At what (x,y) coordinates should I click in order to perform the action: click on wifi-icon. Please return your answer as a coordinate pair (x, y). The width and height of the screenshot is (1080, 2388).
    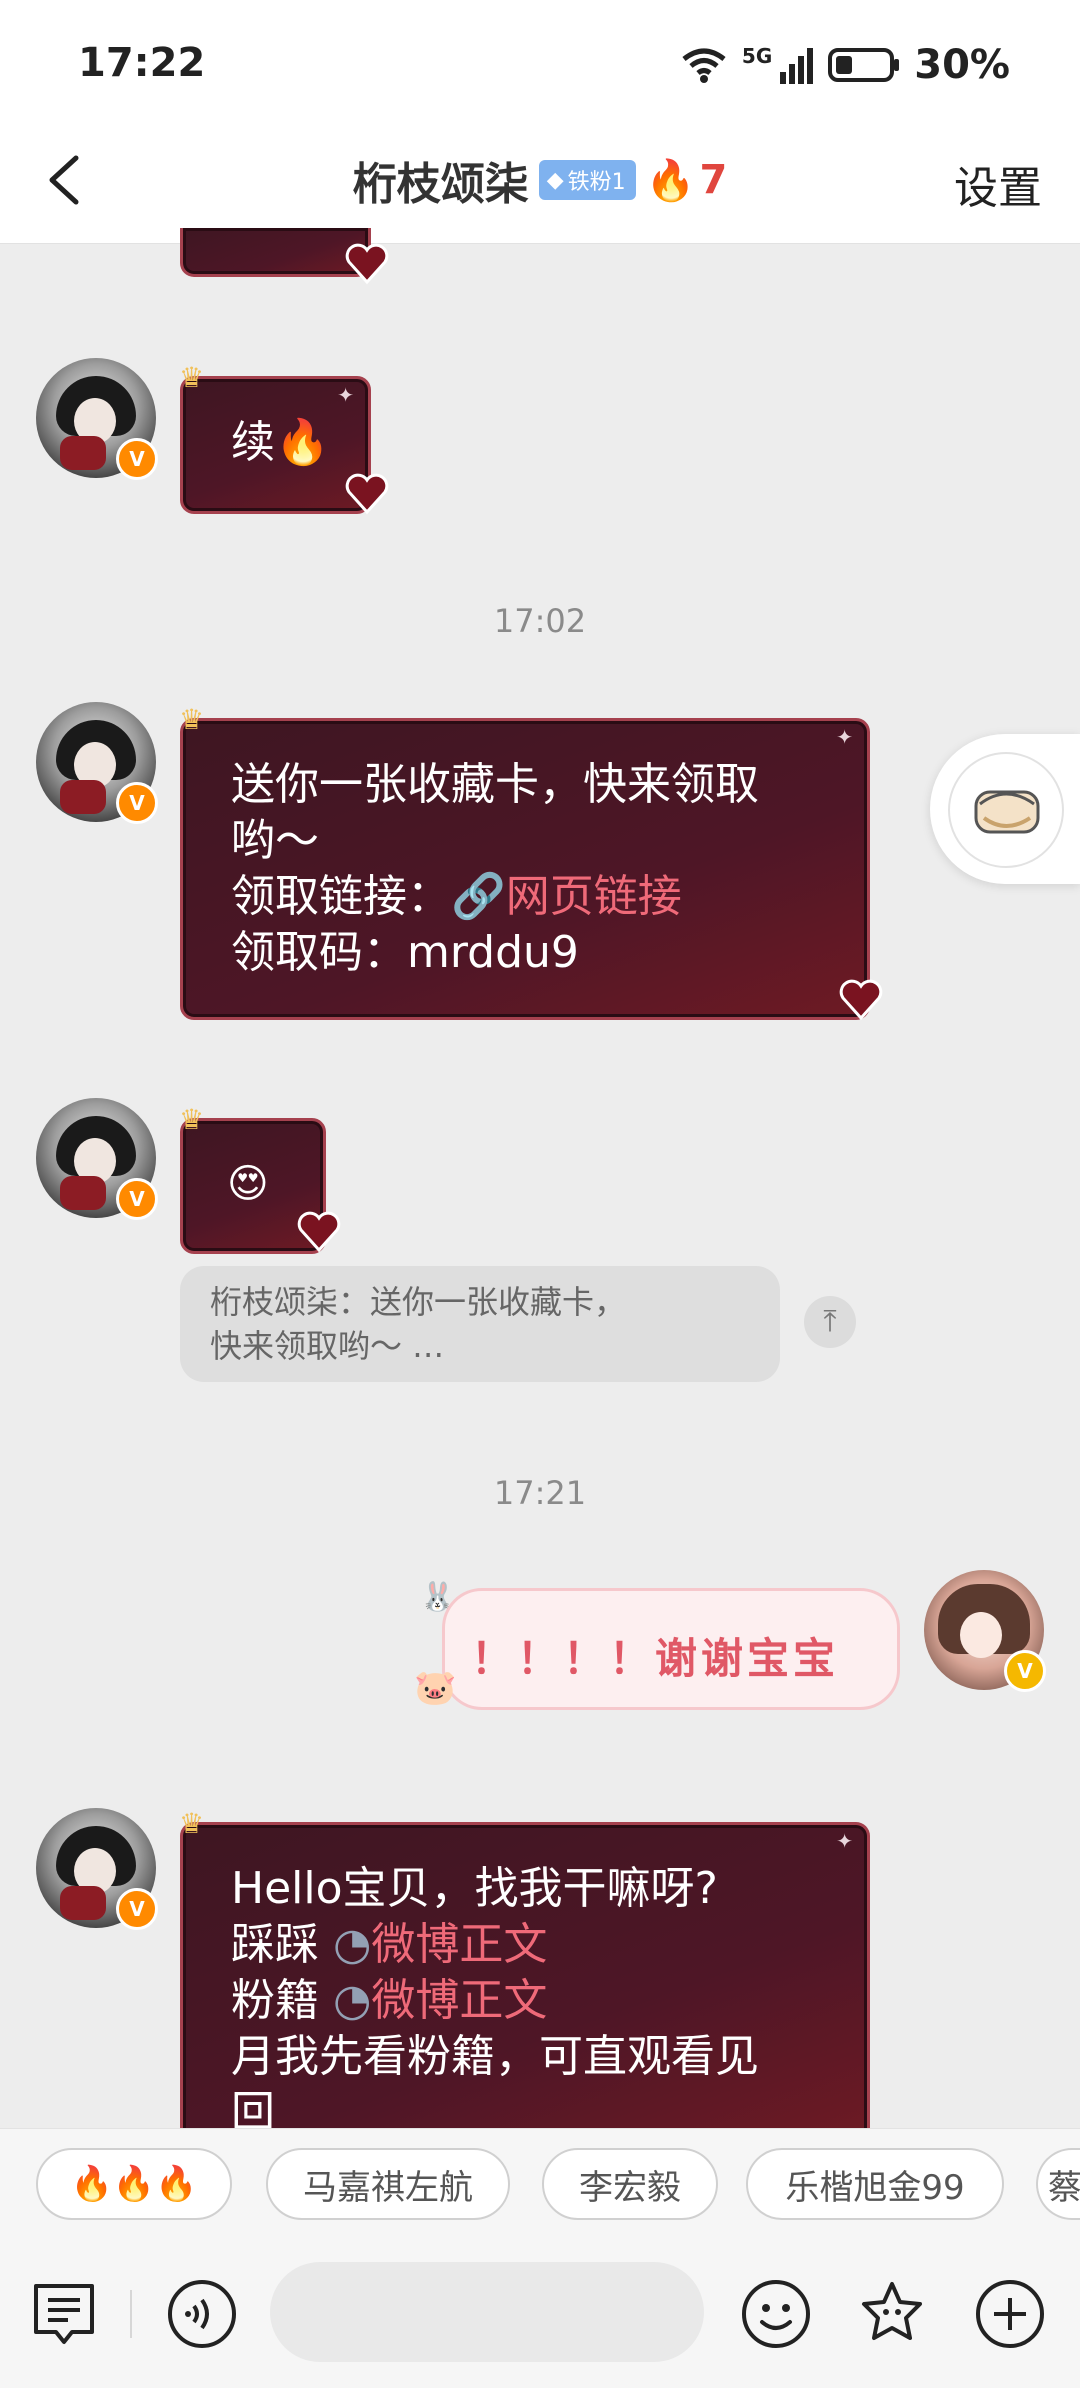
    Looking at the image, I should click on (704, 65).